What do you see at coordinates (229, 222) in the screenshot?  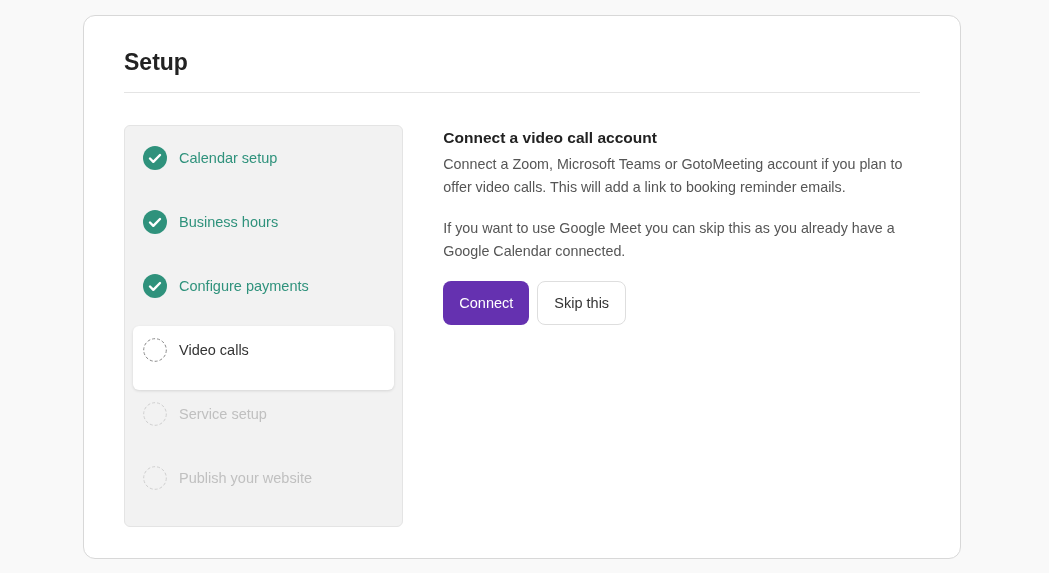 I see `step-label: Business hours` at bounding box center [229, 222].